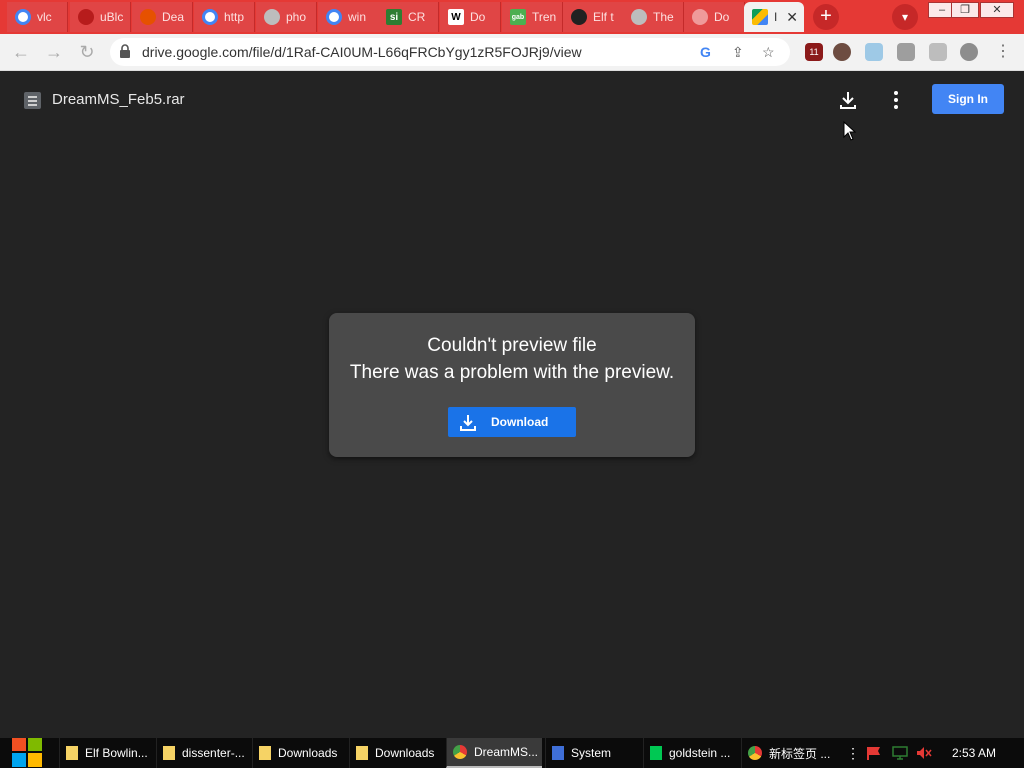 This screenshot has width=1024, height=768. Describe the element at coordinates (853, 753) in the screenshot. I see `tray-overflow-icon: ⋮` at that location.